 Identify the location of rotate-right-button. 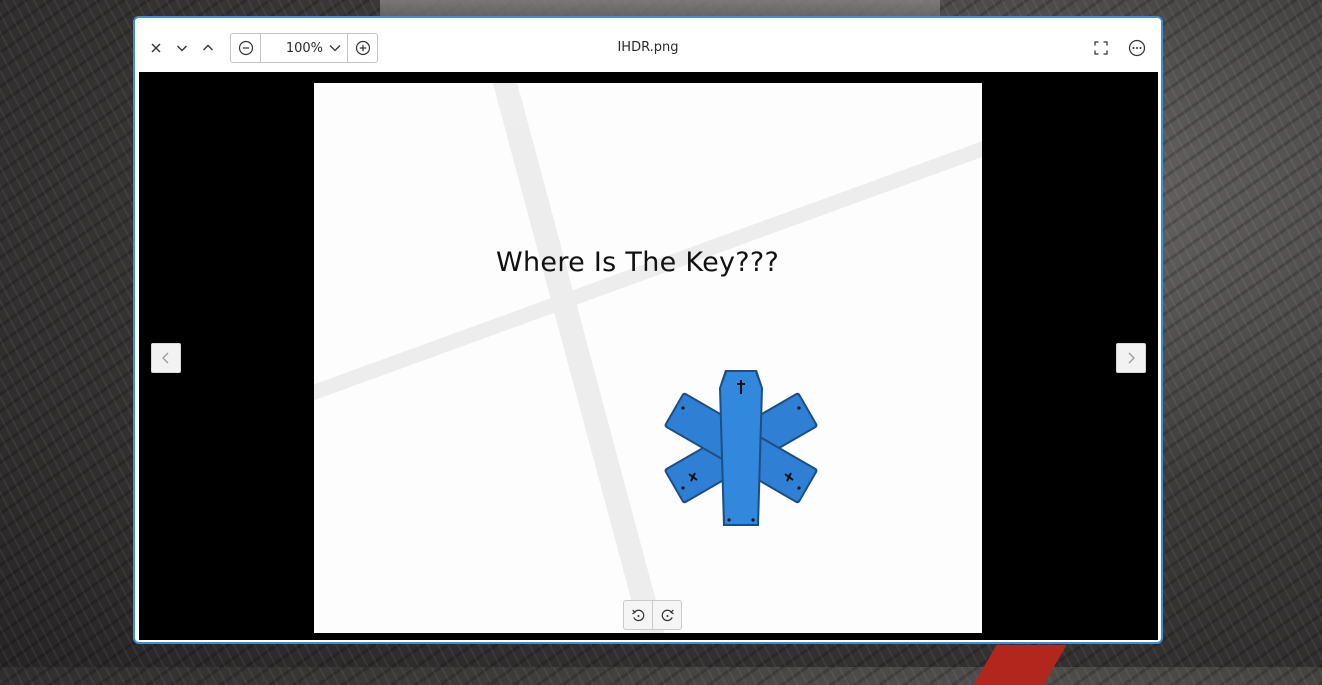
(667, 615).